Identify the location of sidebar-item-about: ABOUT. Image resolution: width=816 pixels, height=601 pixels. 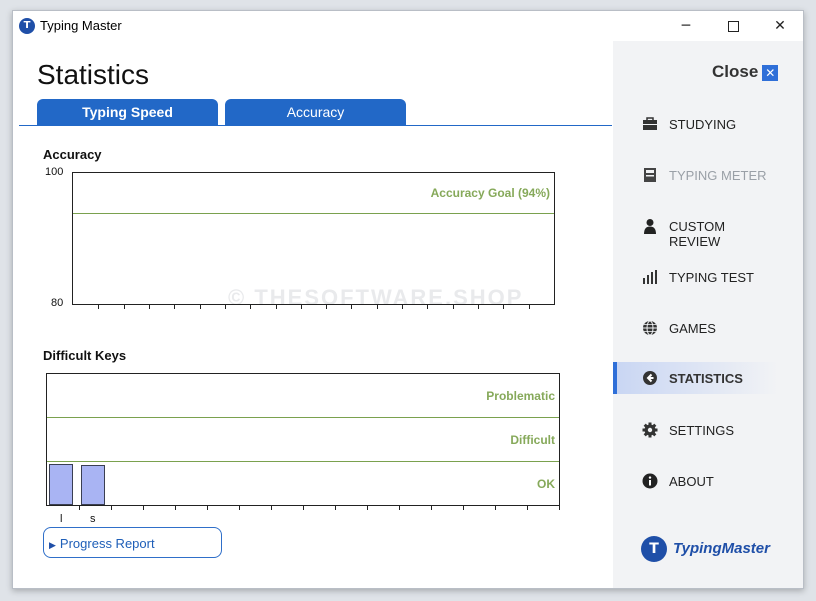
(695, 481).